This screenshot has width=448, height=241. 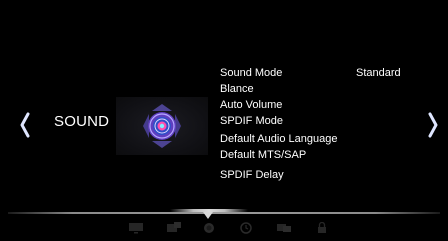 What do you see at coordinates (433, 125) in the screenshot?
I see `chevron-right-icon` at bounding box center [433, 125].